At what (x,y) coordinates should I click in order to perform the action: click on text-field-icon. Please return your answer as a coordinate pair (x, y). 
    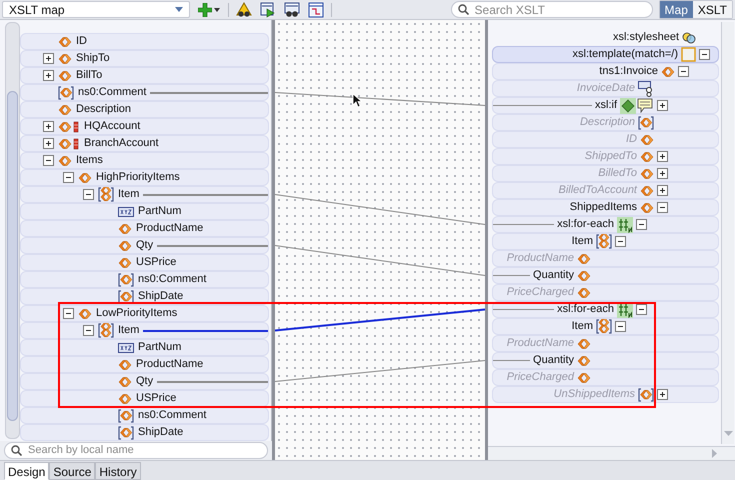
    Looking at the image, I should click on (126, 211).